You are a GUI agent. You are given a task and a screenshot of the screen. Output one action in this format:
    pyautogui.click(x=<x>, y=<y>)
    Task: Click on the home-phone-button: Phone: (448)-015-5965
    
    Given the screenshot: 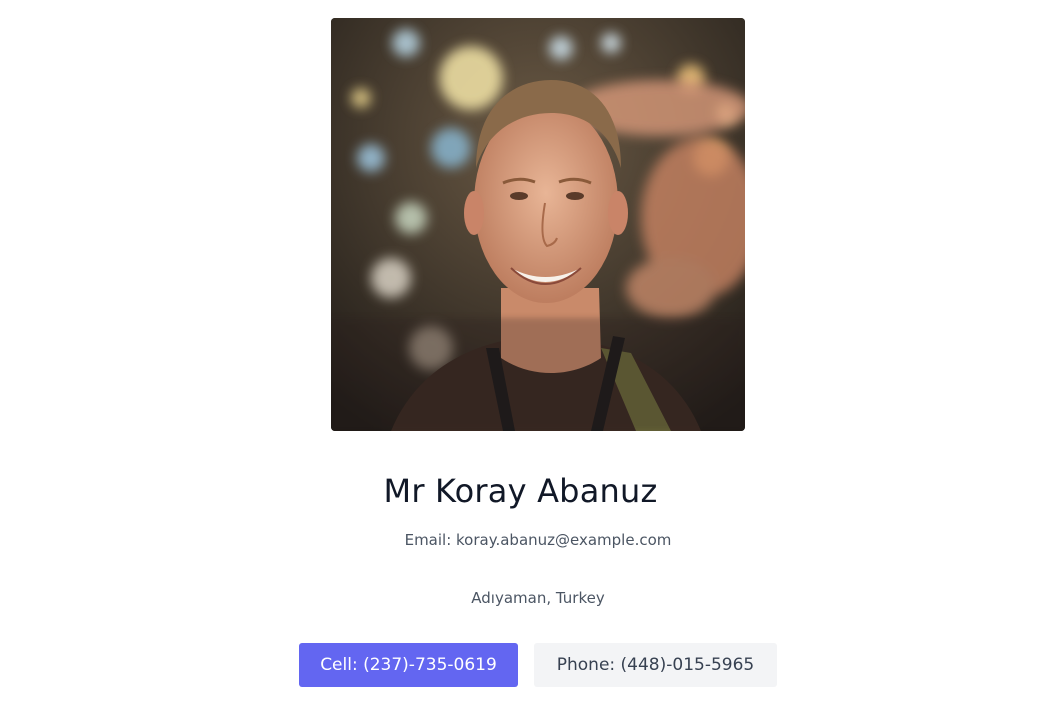 What is the action you would take?
    pyautogui.click(x=655, y=665)
    